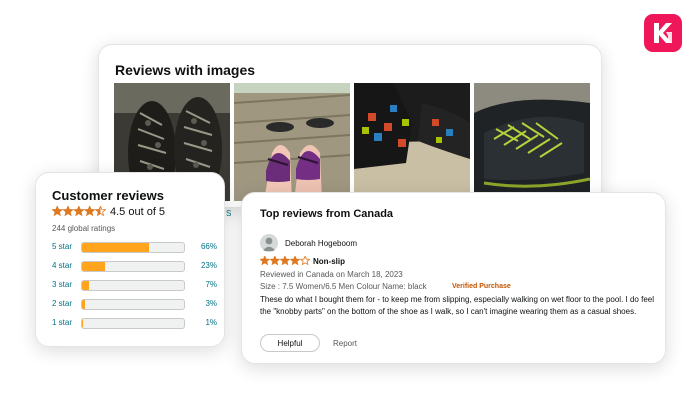  I want to click on purple-shoes-on-deck-photo, so click(292, 142).